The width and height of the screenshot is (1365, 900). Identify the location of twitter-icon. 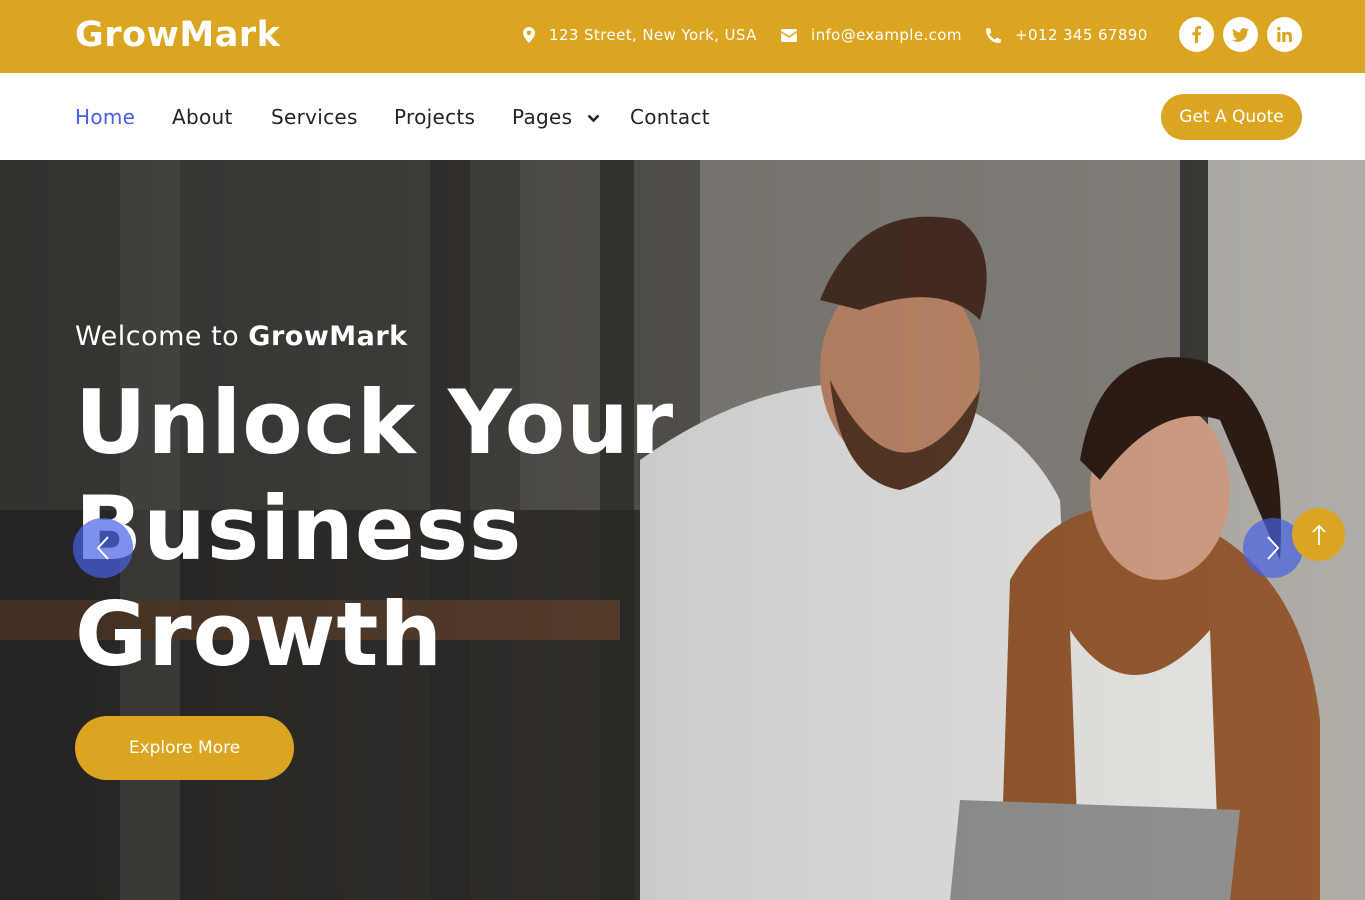
(1240, 34).